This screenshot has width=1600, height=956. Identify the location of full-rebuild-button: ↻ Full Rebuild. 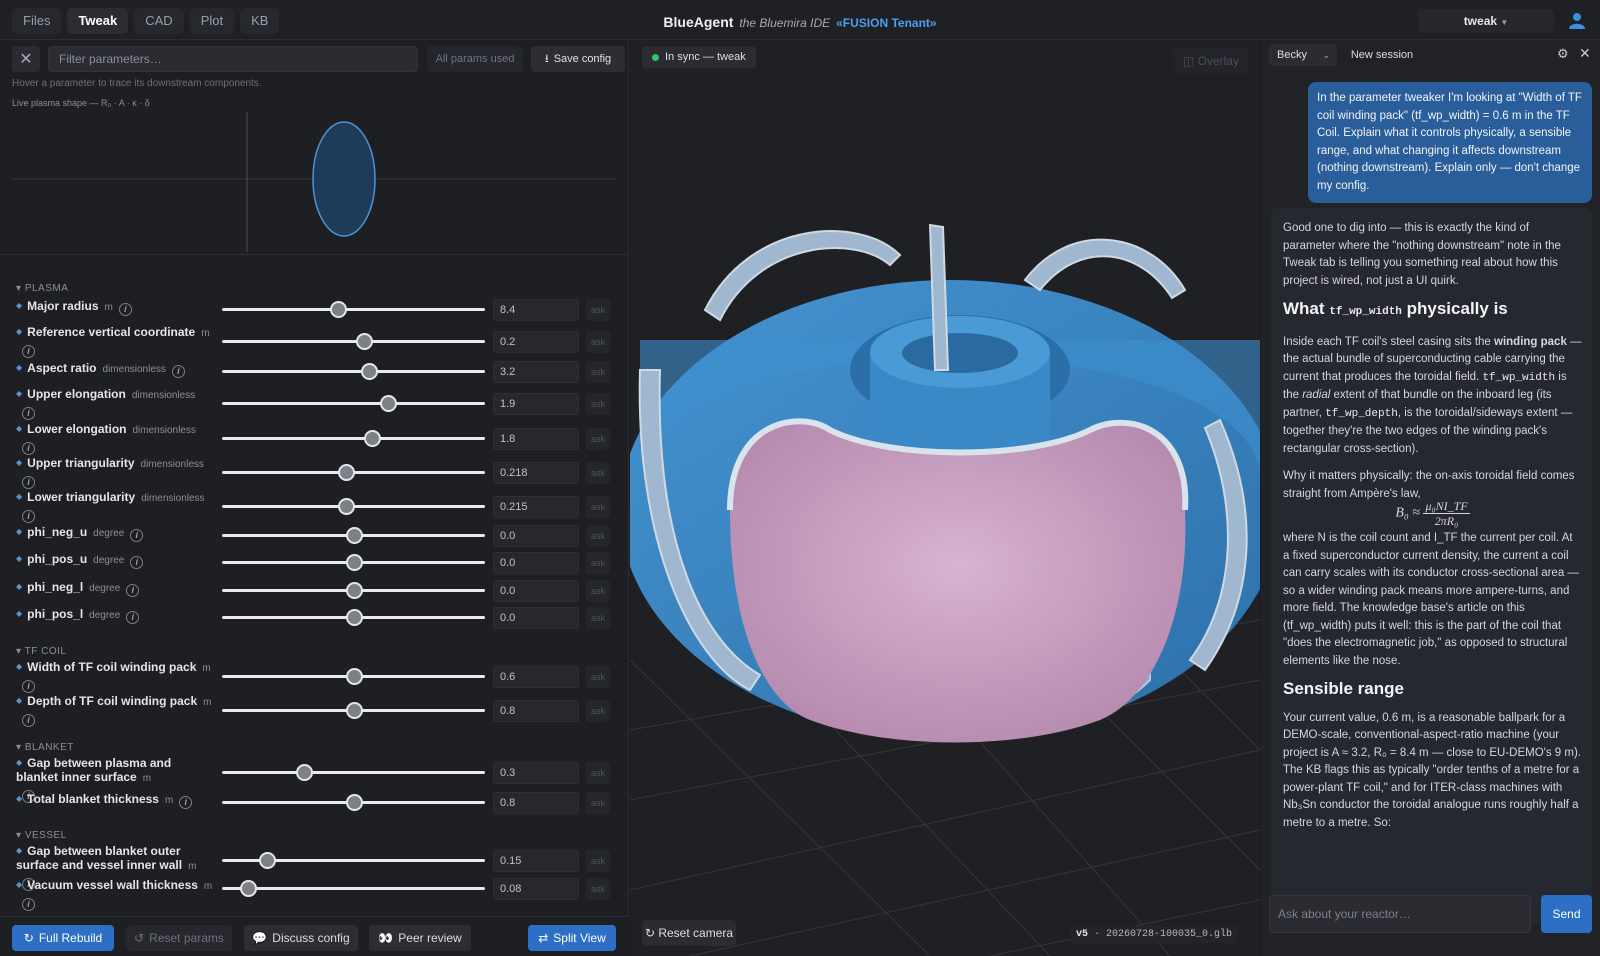
(63, 938).